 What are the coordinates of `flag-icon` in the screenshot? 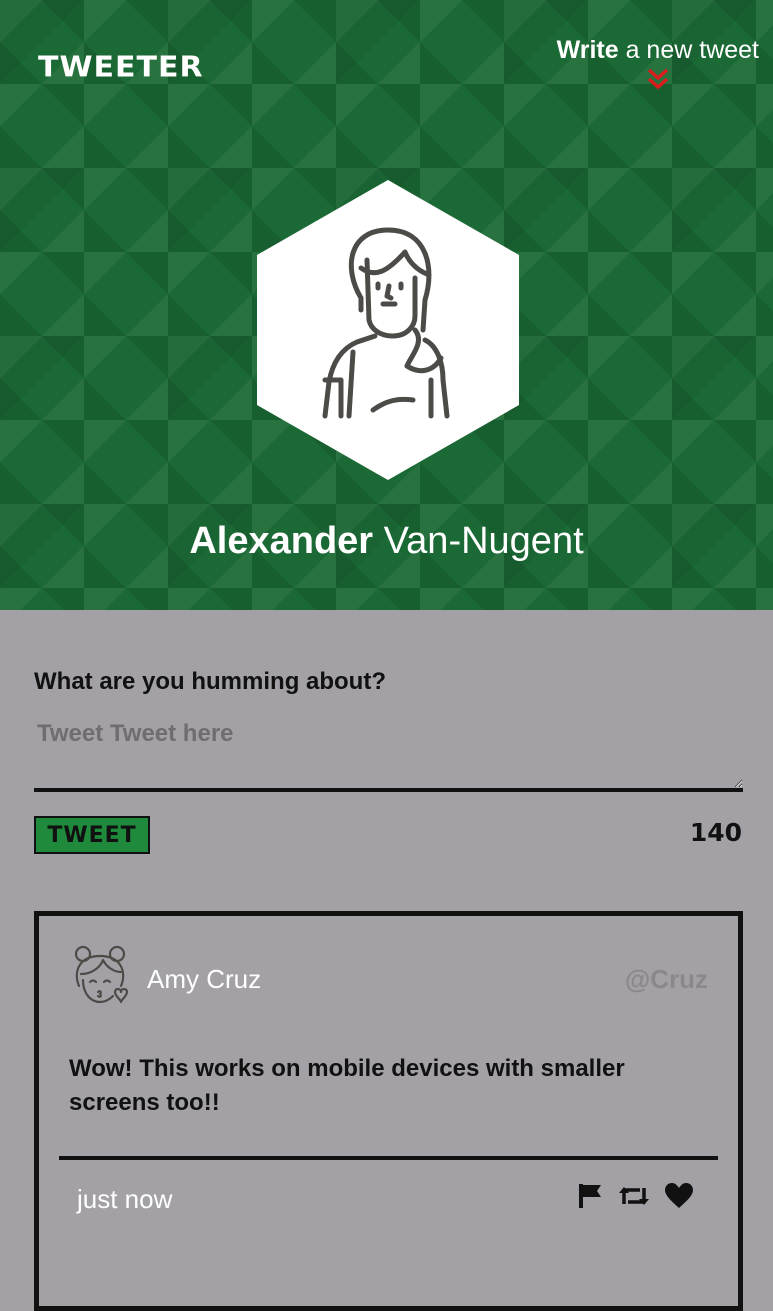 It's located at (590, 1196).